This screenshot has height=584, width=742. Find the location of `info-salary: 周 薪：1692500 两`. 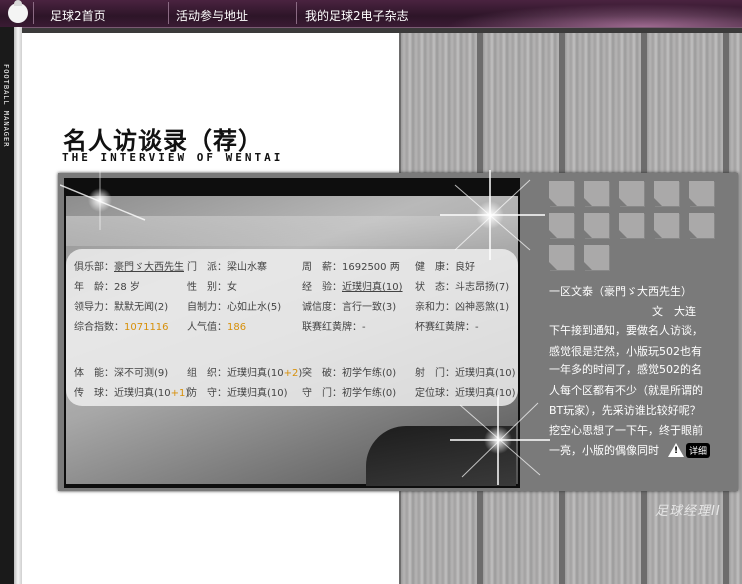

info-salary: 周 薪：1692500 两 is located at coordinates (351, 267).